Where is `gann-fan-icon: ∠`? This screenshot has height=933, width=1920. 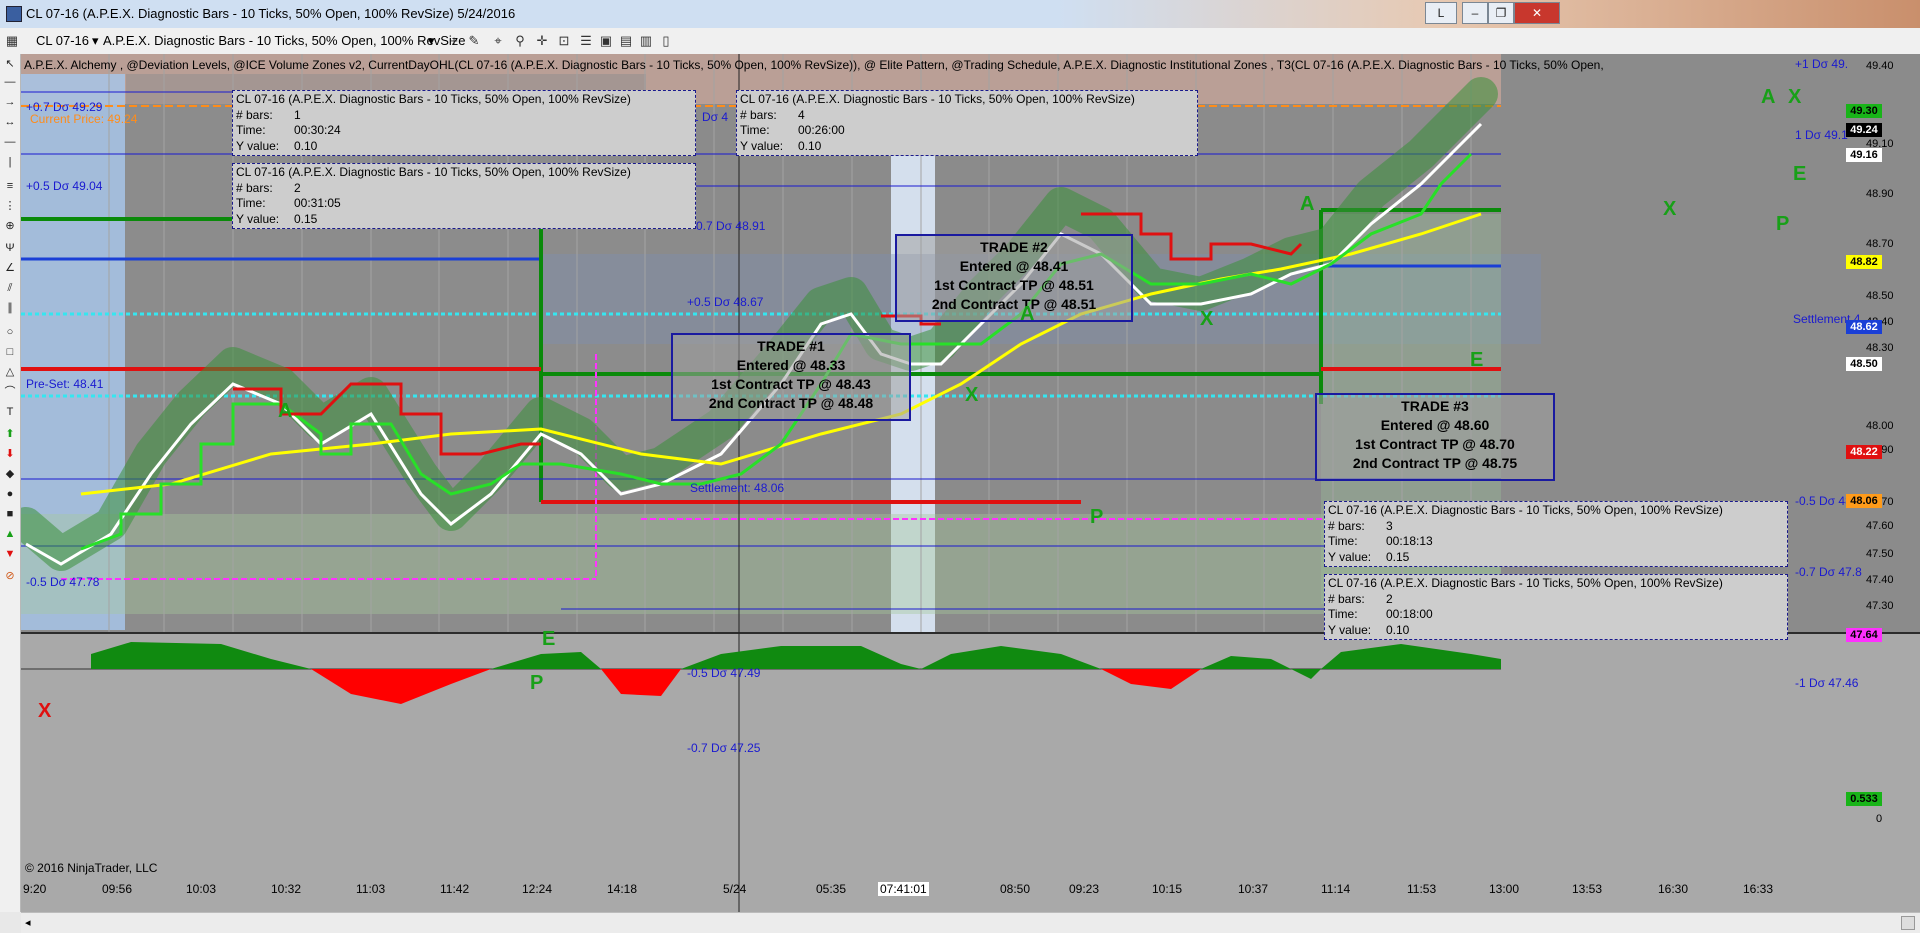
gann-fan-icon: ∠ is located at coordinates (10, 268).